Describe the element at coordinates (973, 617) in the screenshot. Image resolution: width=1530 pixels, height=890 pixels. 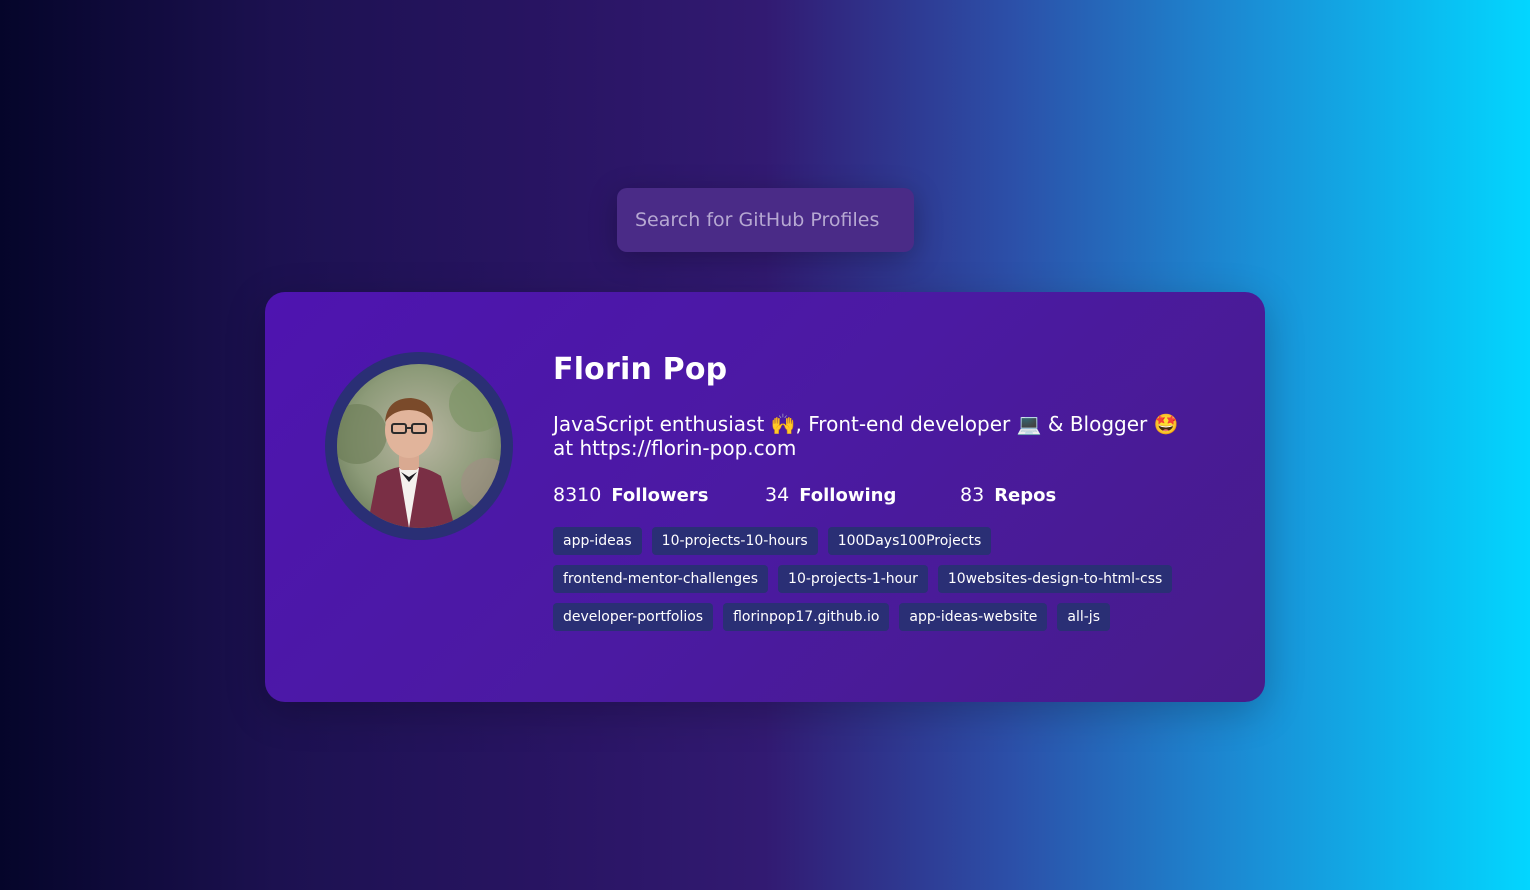
I see `repo-link: app-ideas-website` at that location.